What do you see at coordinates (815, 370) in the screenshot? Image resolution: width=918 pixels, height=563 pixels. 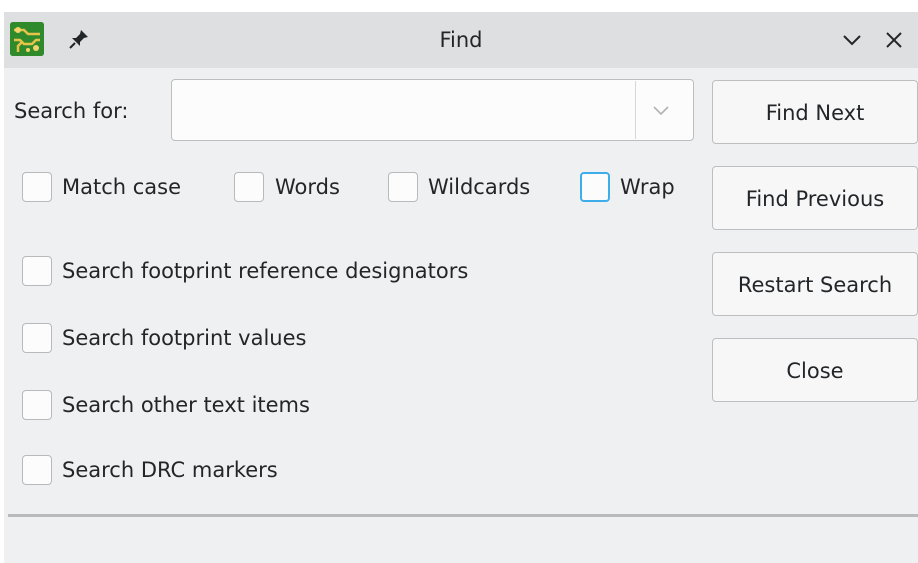 I see `close-button: Close` at bounding box center [815, 370].